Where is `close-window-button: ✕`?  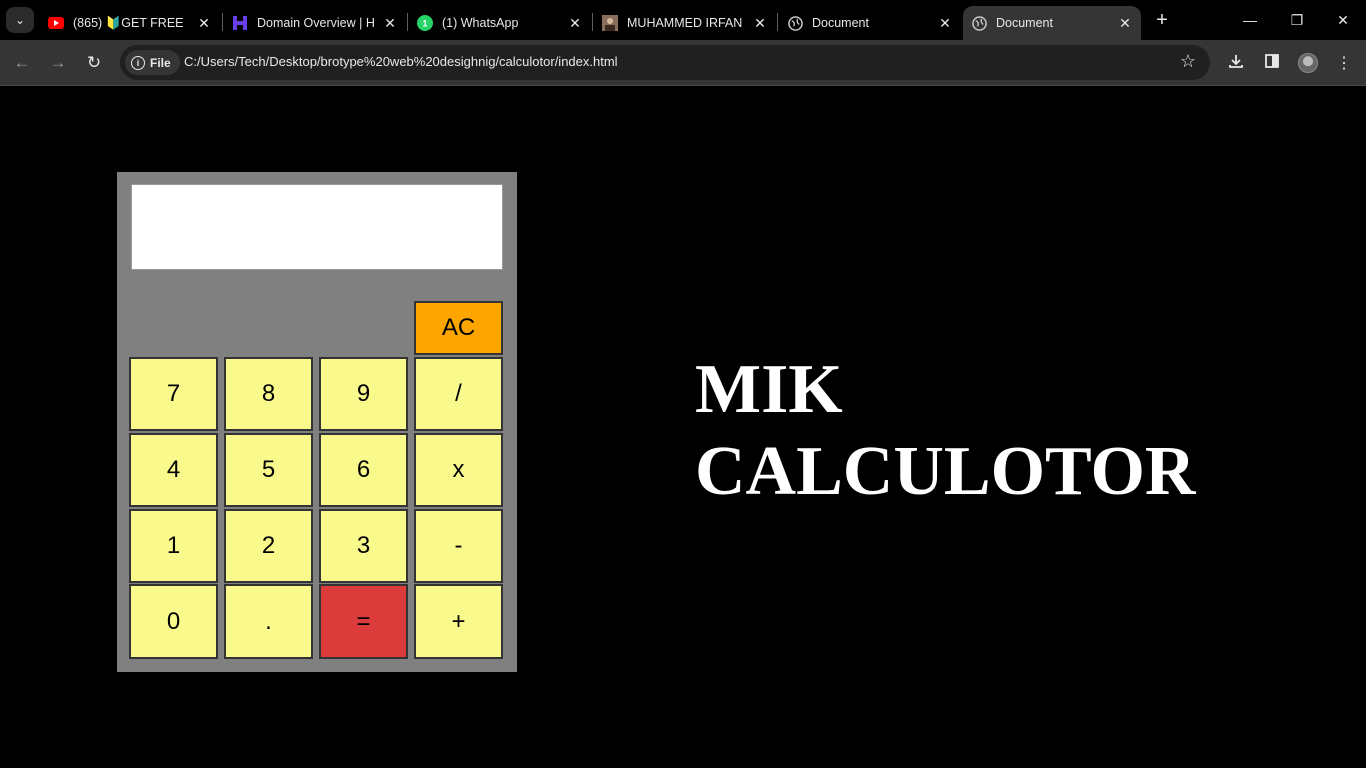 close-window-button: ✕ is located at coordinates (1343, 20).